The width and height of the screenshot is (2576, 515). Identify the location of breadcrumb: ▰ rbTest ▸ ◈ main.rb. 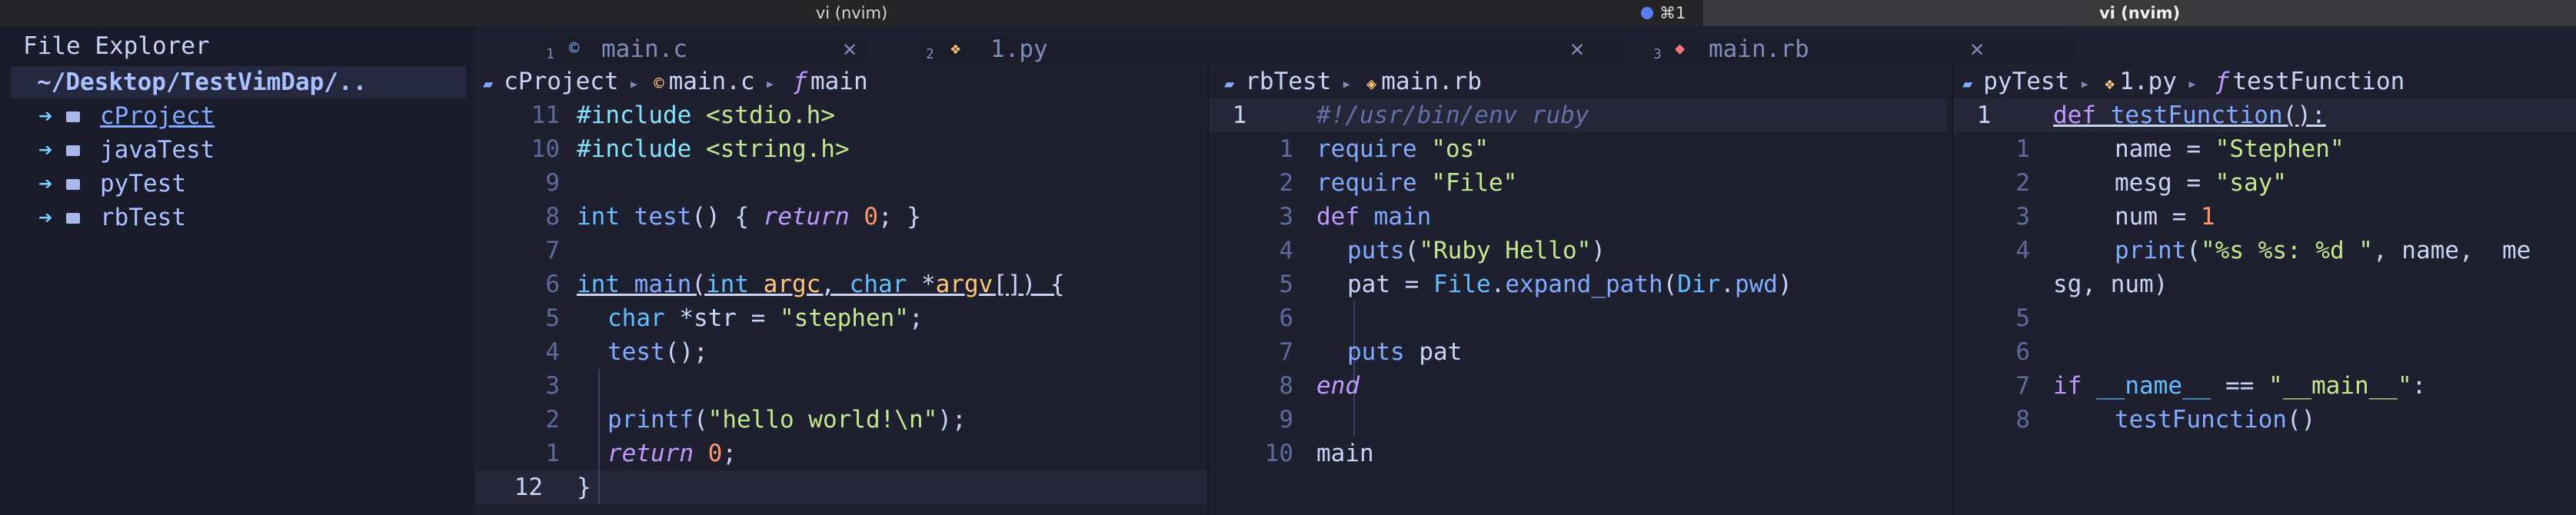
(1353, 81).